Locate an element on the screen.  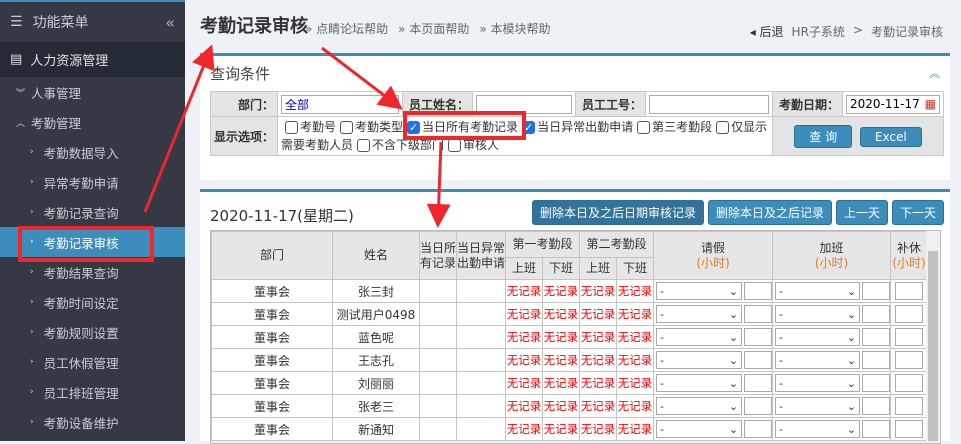
sidebar-item: › 考勤数据导入 is located at coordinates (92, 152).